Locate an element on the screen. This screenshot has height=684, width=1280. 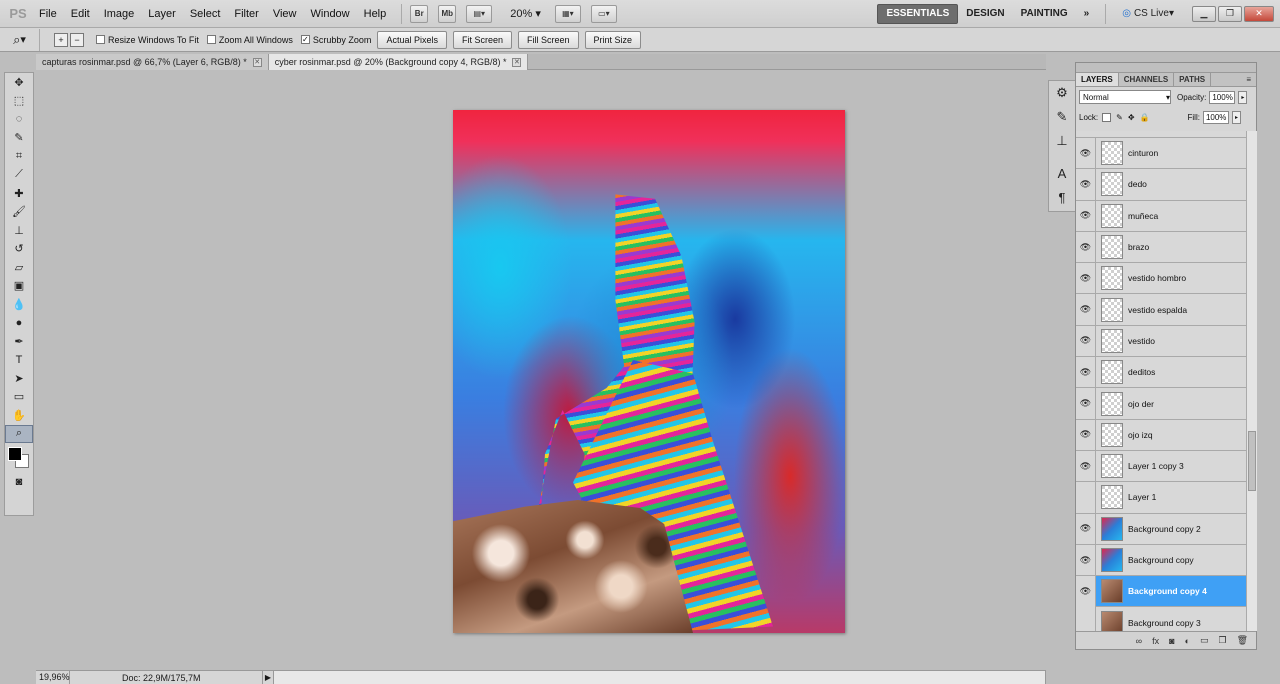
cs-live-button: ◎ CS Live ▾ is located at coordinates (1148, 14).